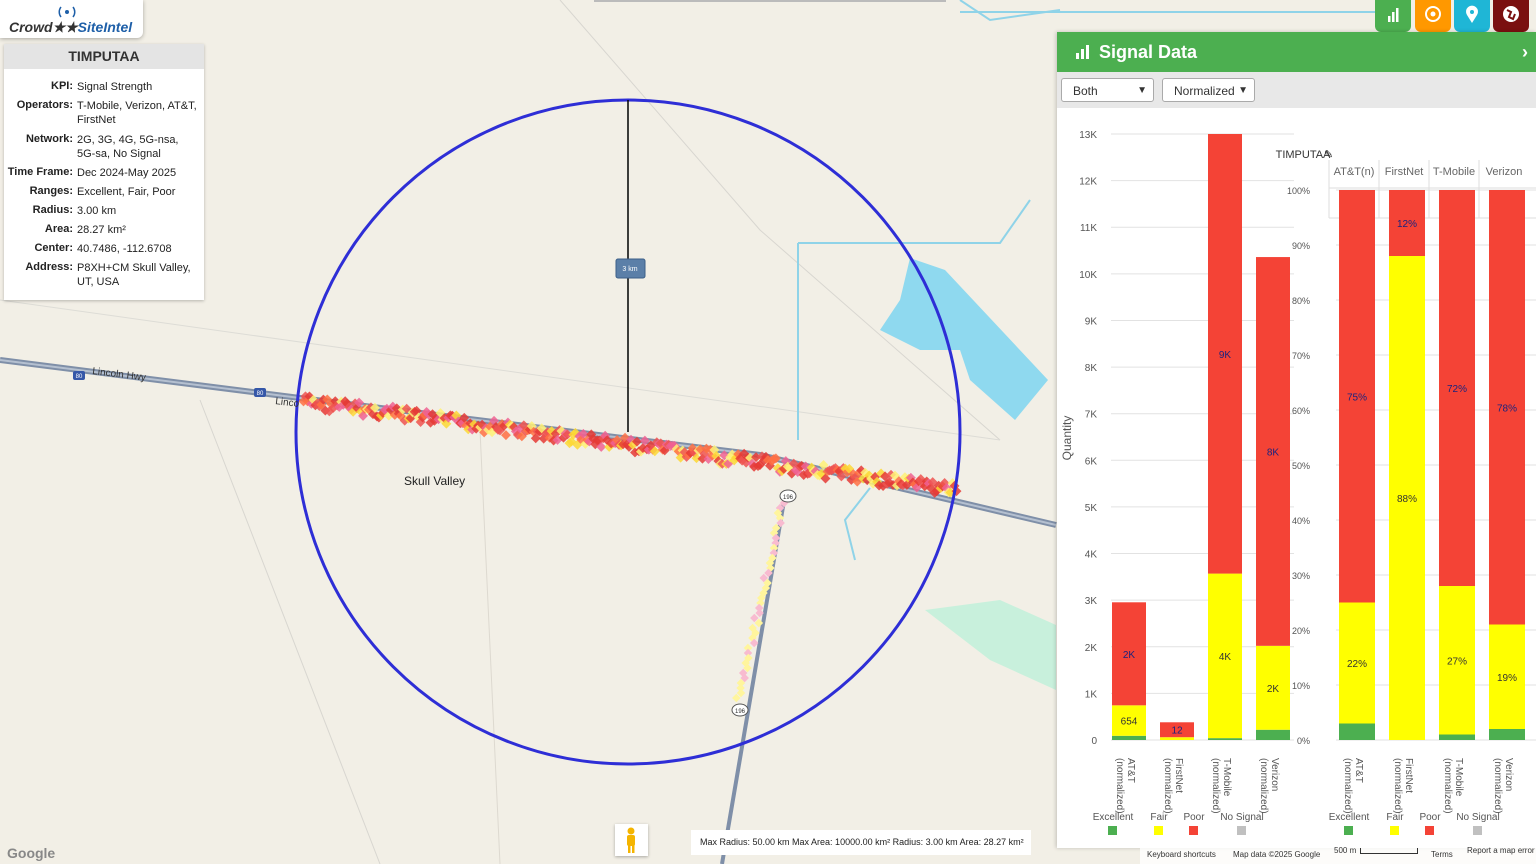  I want to click on info-value-operators: T-Mobile, Verizon, AT&T, FirstNet, so click(137, 113).